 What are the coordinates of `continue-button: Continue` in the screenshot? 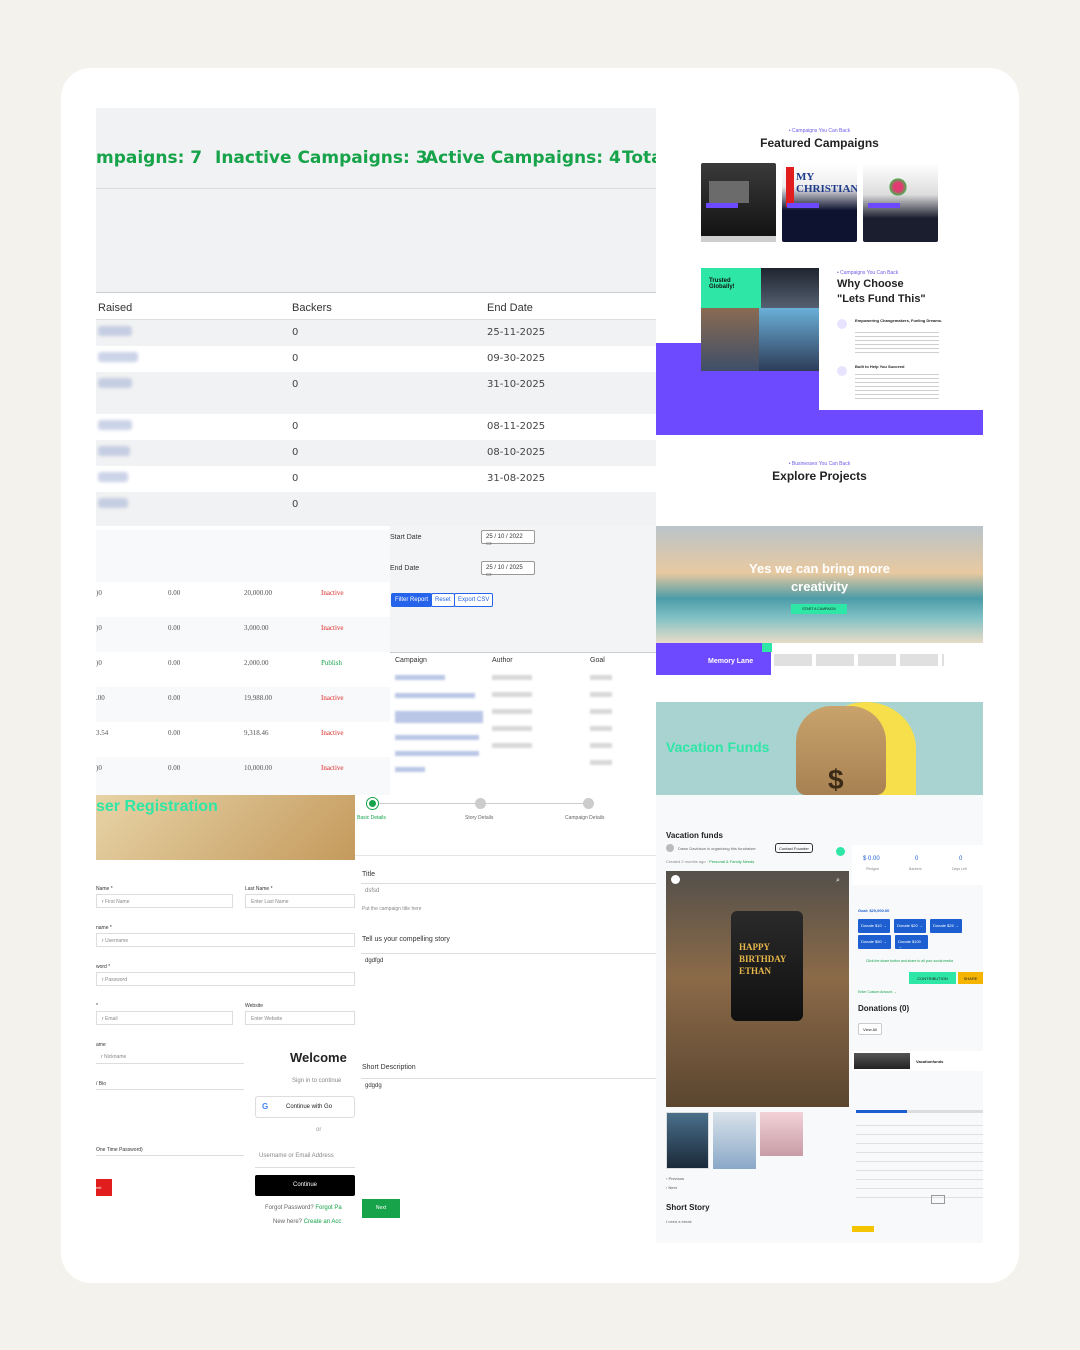 It's located at (305, 1185).